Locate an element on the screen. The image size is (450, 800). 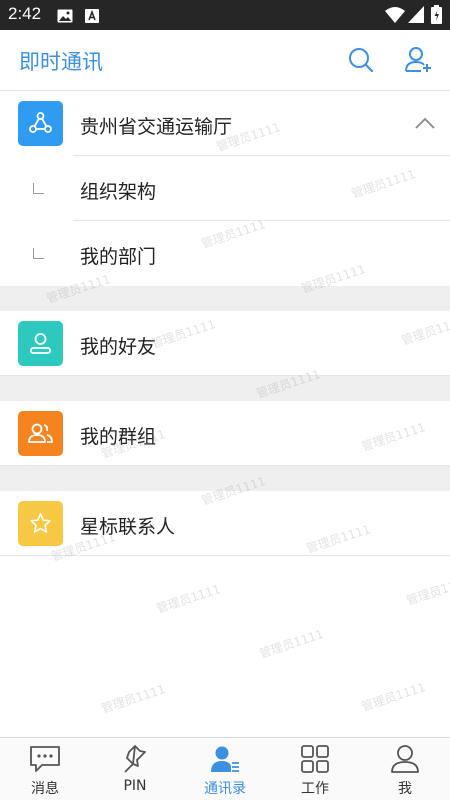
nav-label: 工作 is located at coordinates (315, 789).